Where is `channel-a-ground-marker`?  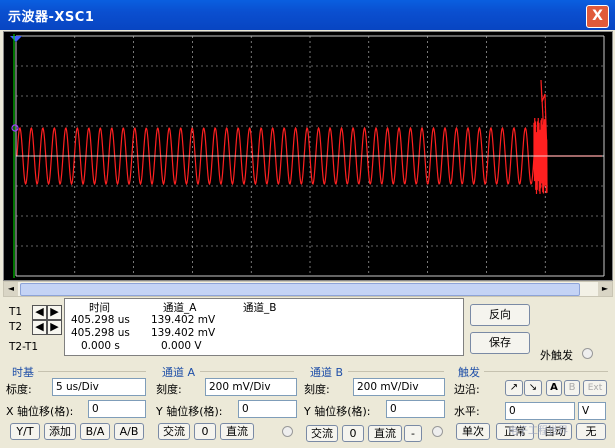
channel-a-ground-marker is located at coordinates (15, 128).